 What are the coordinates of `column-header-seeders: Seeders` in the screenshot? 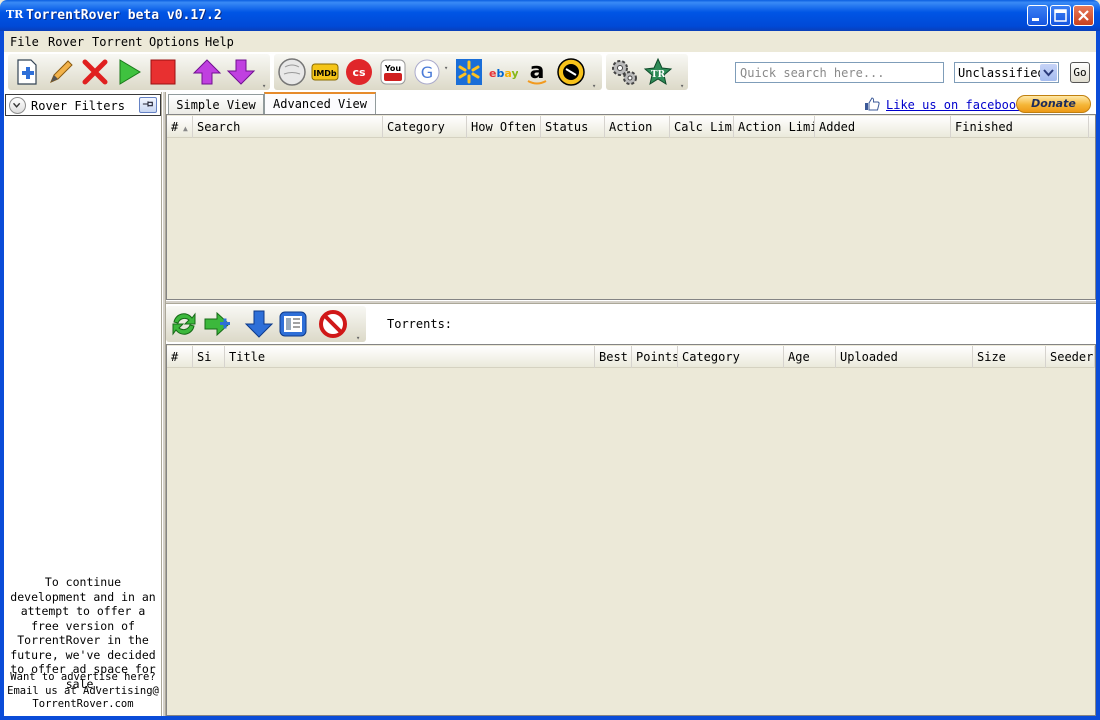 It's located at (1070, 357).